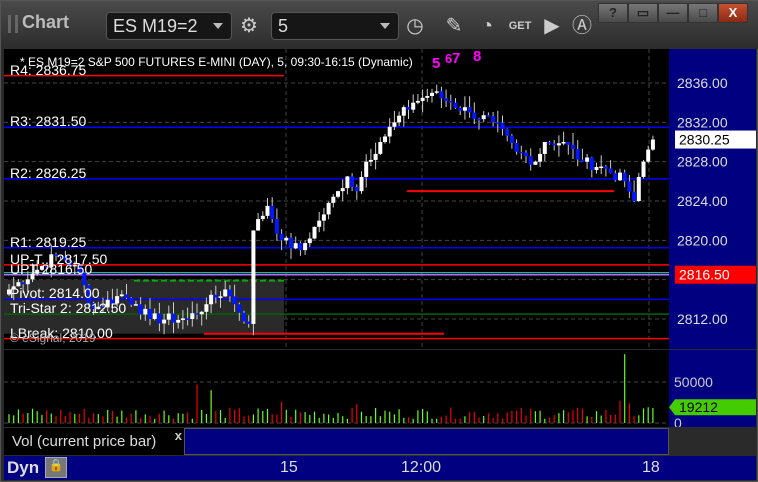 The width and height of the screenshot is (758, 482). Describe the element at coordinates (249, 26) in the screenshot. I see `settings-icon: ⚙` at that location.